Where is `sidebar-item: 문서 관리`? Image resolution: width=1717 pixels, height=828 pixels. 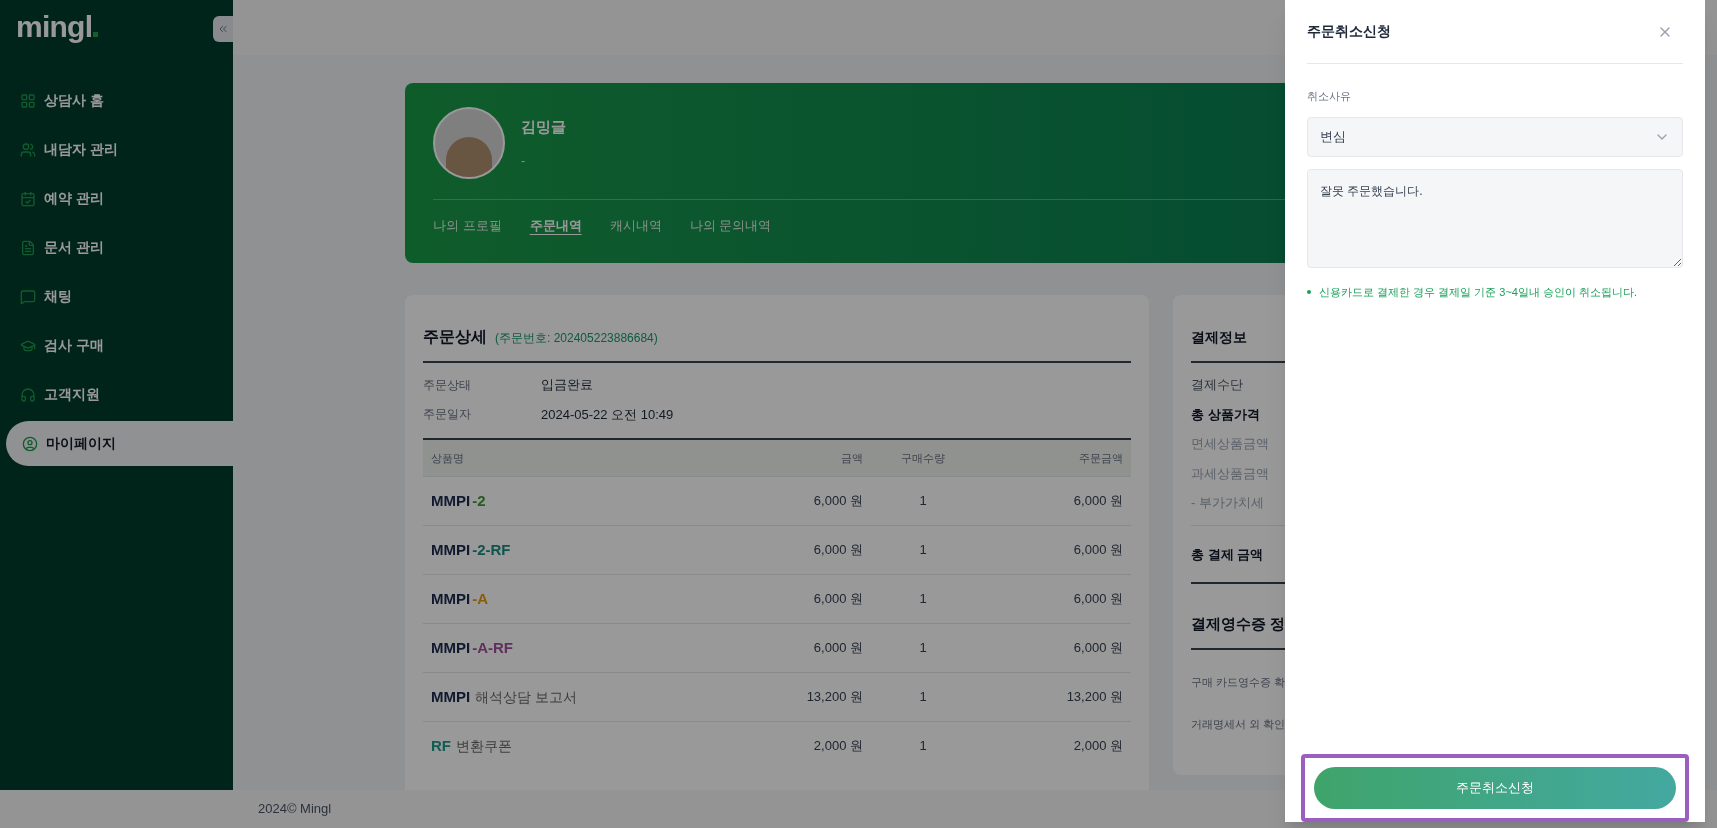 sidebar-item: 문서 관리 is located at coordinates (116, 247).